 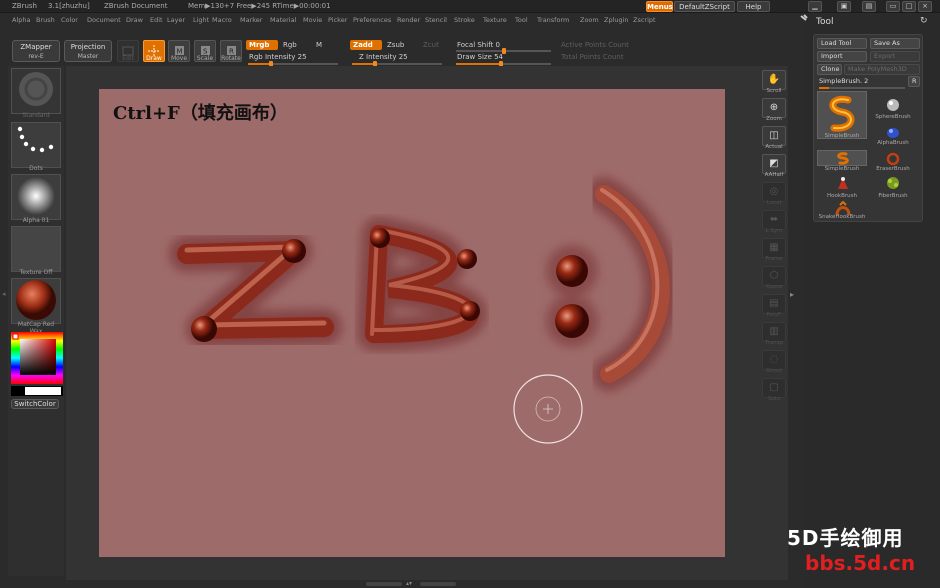 What do you see at coordinates (842, 43) in the screenshot?
I see `load-tool-button: Load Tool` at bounding box center [842, 43].